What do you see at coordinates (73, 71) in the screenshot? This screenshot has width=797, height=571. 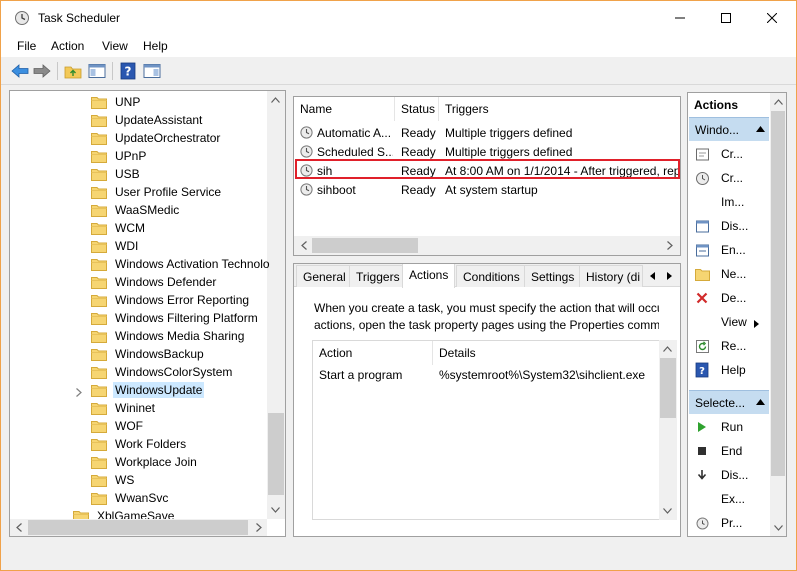 I see `up-folder-button` at bounding box center [73, 71].